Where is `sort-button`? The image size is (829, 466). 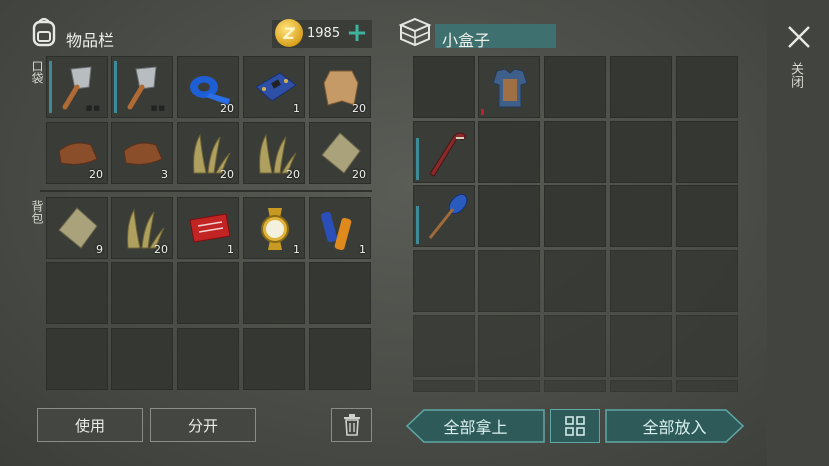 sort-button is located at coordinates (575, 426).